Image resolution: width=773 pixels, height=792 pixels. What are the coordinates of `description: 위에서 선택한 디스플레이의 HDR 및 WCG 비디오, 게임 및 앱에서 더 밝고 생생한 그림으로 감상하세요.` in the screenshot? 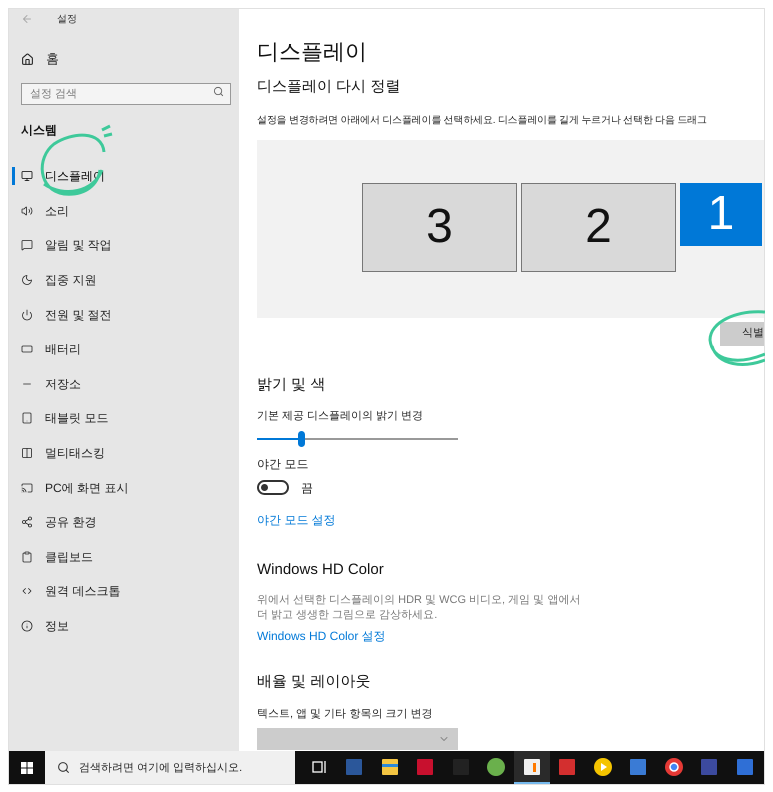 It's located at (419, 608).